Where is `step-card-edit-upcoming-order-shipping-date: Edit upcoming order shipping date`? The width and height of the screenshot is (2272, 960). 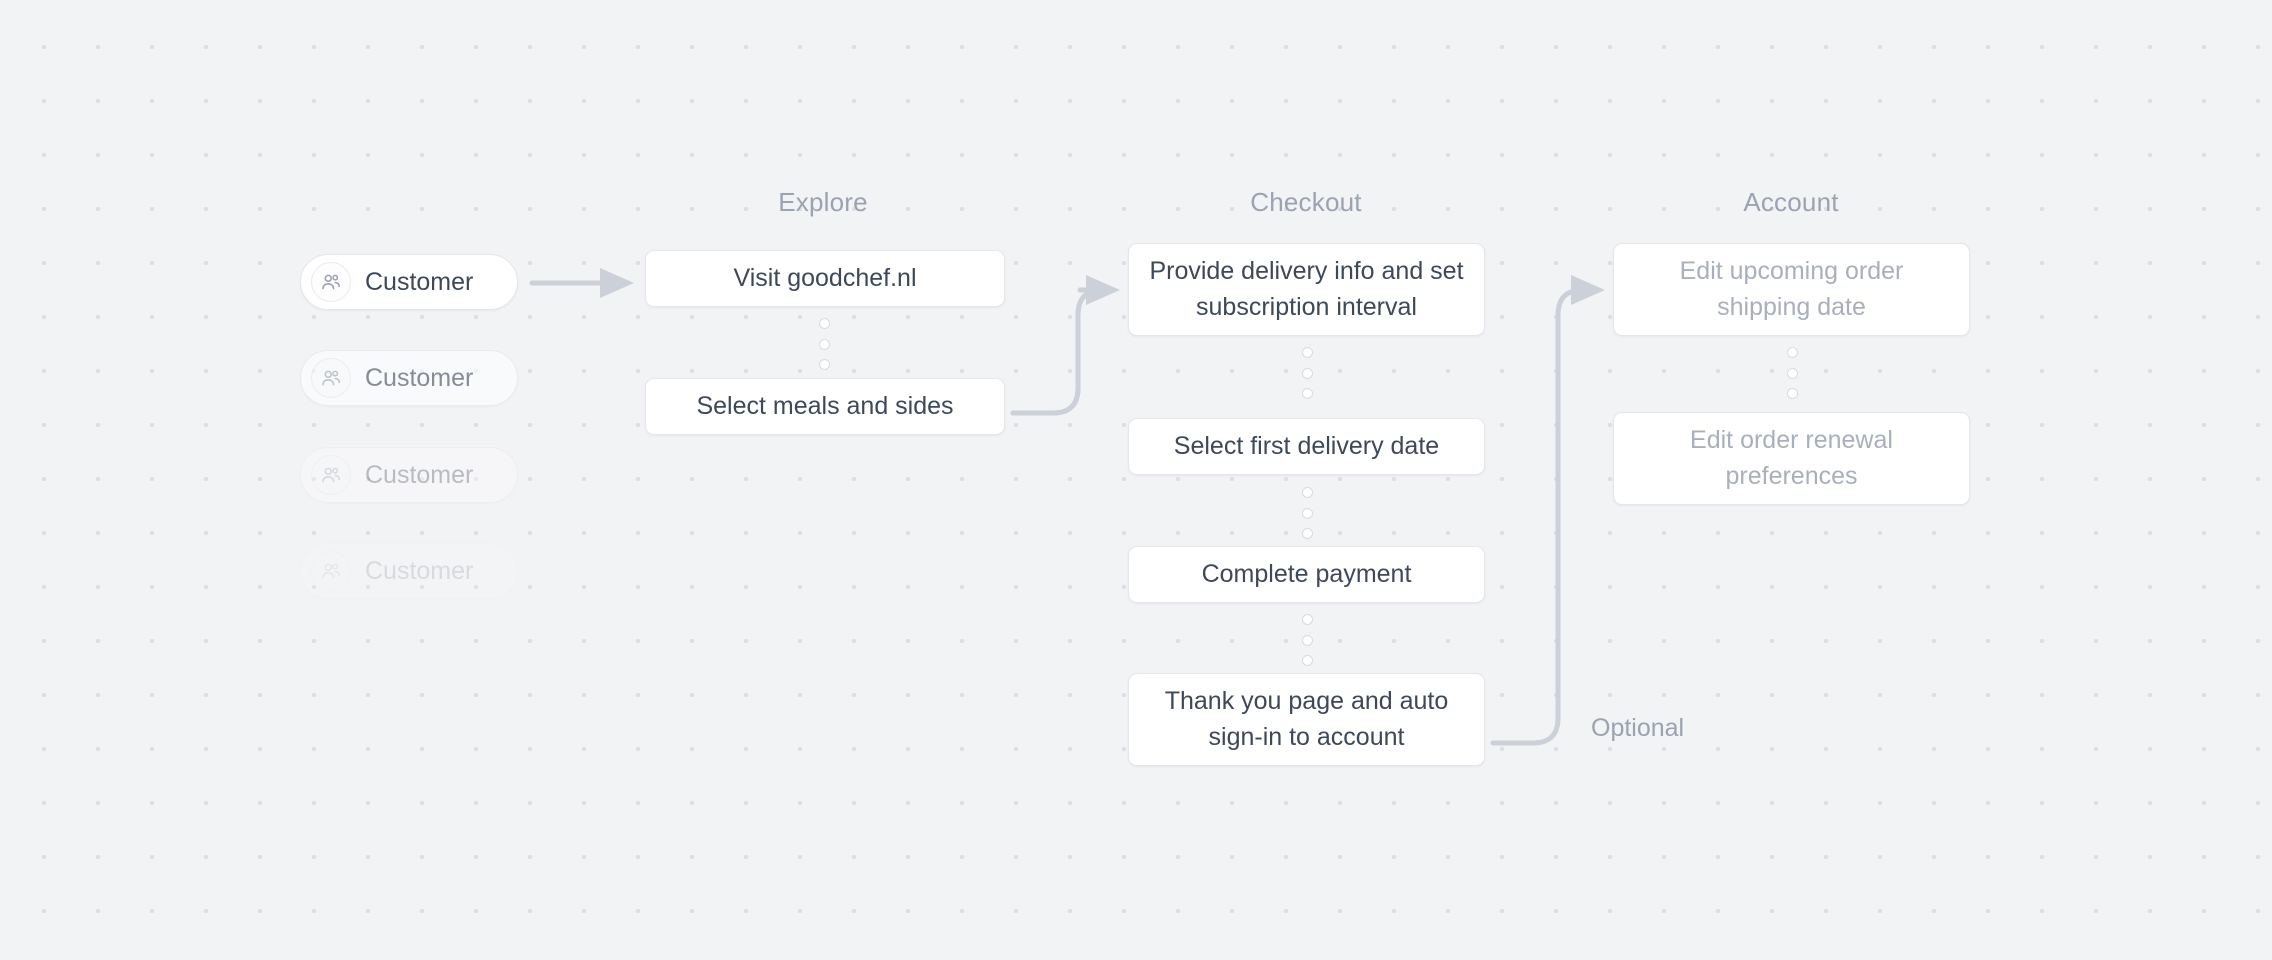
step-card-edit-upcoming-order-shipping-date: Edit upcoming order shipping date is located at coordinates (1791, 289).